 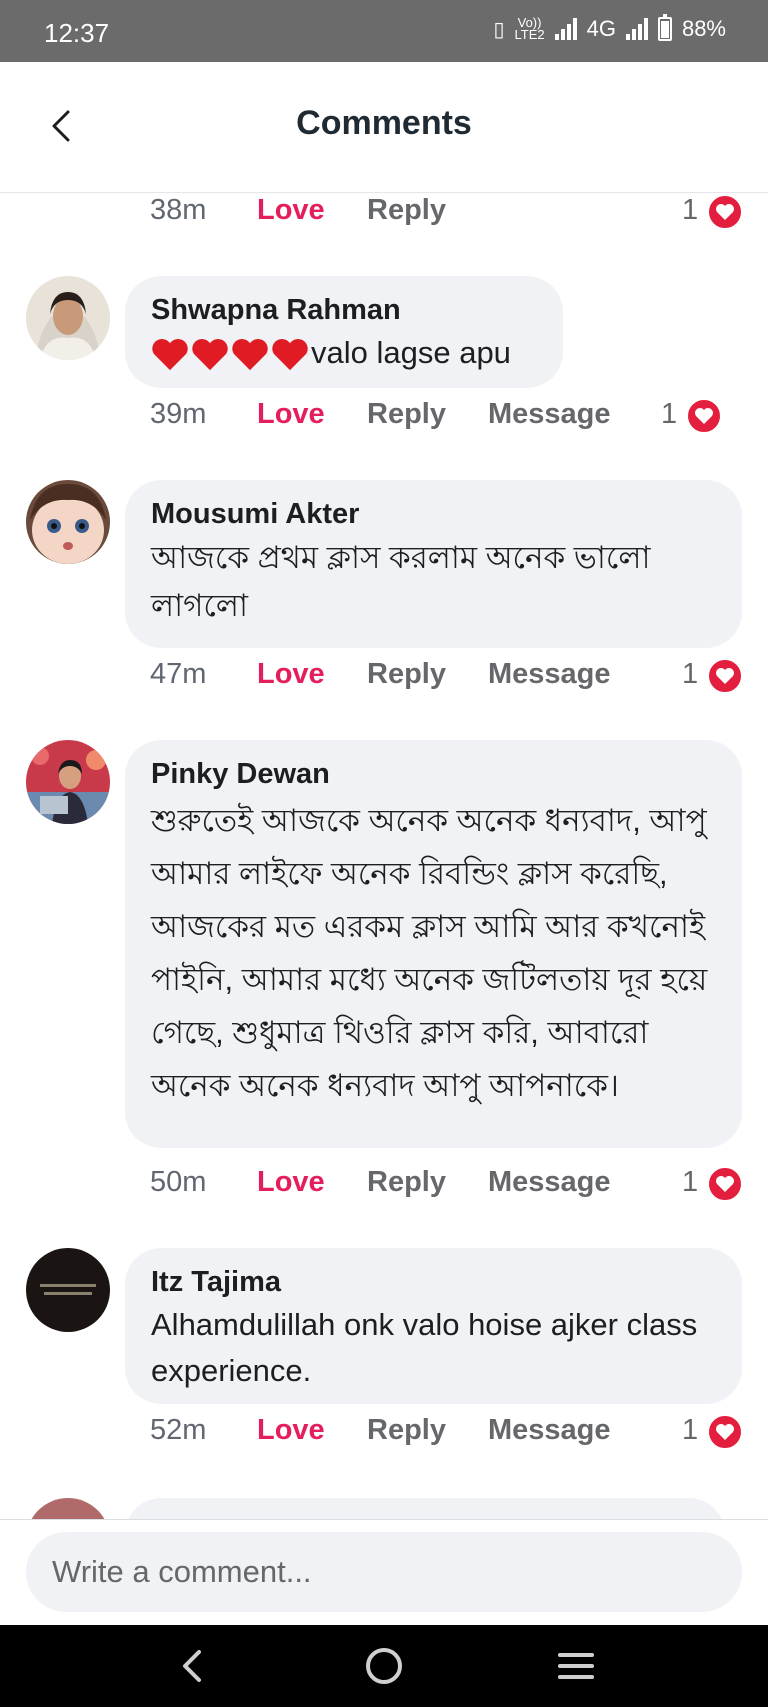 I want to click on comment-time: 39m, so click(x=178, y=414).